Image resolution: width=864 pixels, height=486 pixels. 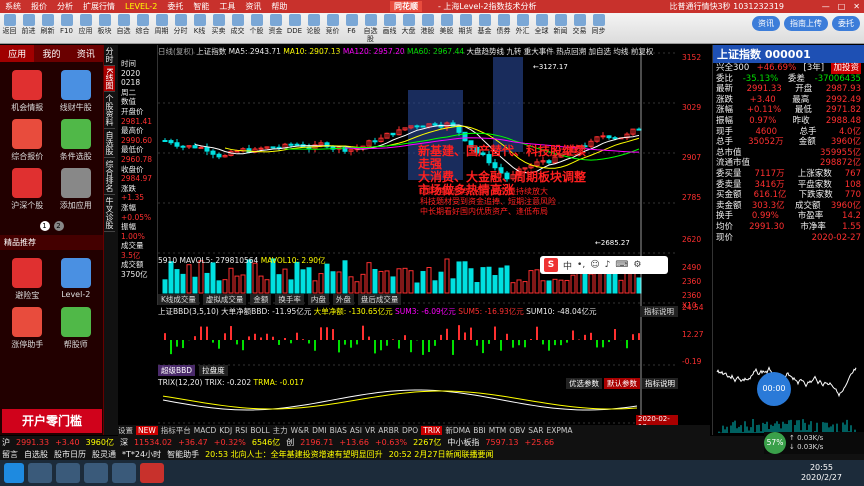 I want to click on status-item: 20:52 2月27日新闻联播要闻, so click(x=441, y=454).